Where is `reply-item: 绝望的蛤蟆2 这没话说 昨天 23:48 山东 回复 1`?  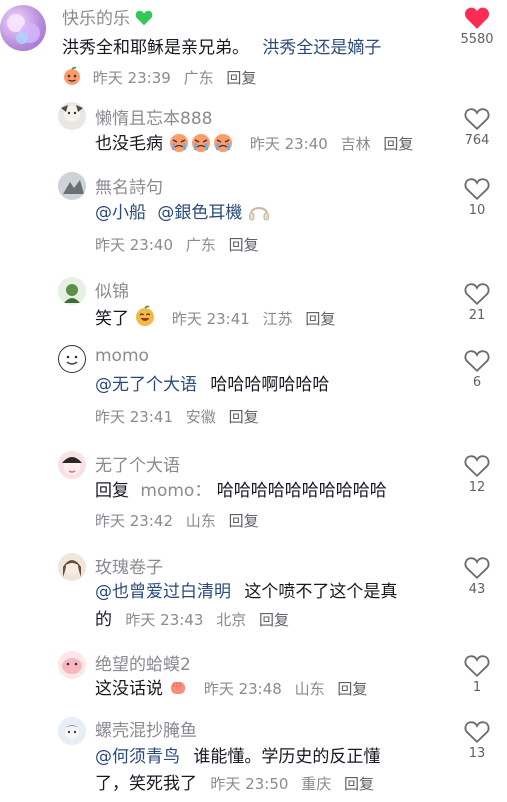
reply-item: 绝望的蛤蟆2 这没话说 昨天 23:48 山东 回复 1 is located at coordinates (253, 680).